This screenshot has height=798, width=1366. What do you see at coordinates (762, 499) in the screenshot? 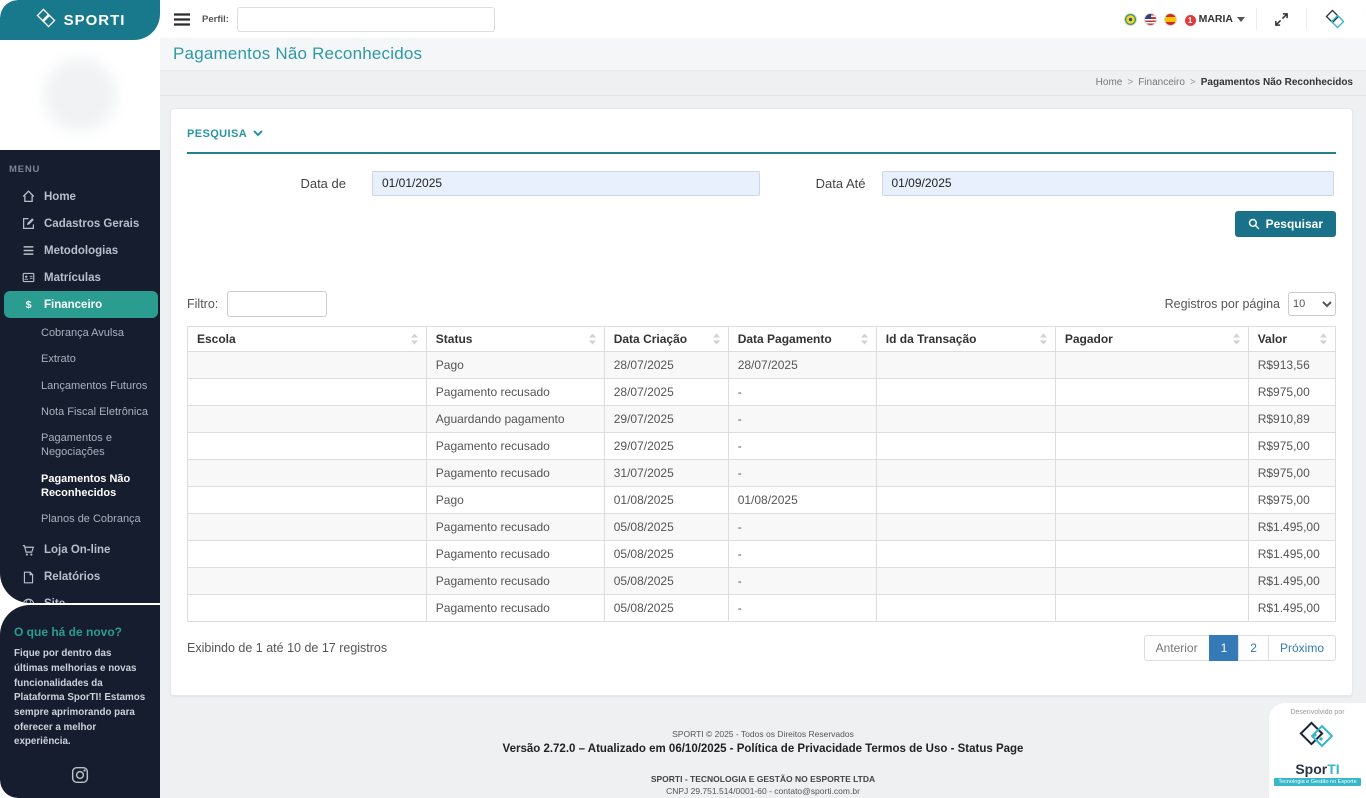
I see `table-row: Pago 01/08/2025 01/08/2025 R$975,00` at bounding box center [762, 499].